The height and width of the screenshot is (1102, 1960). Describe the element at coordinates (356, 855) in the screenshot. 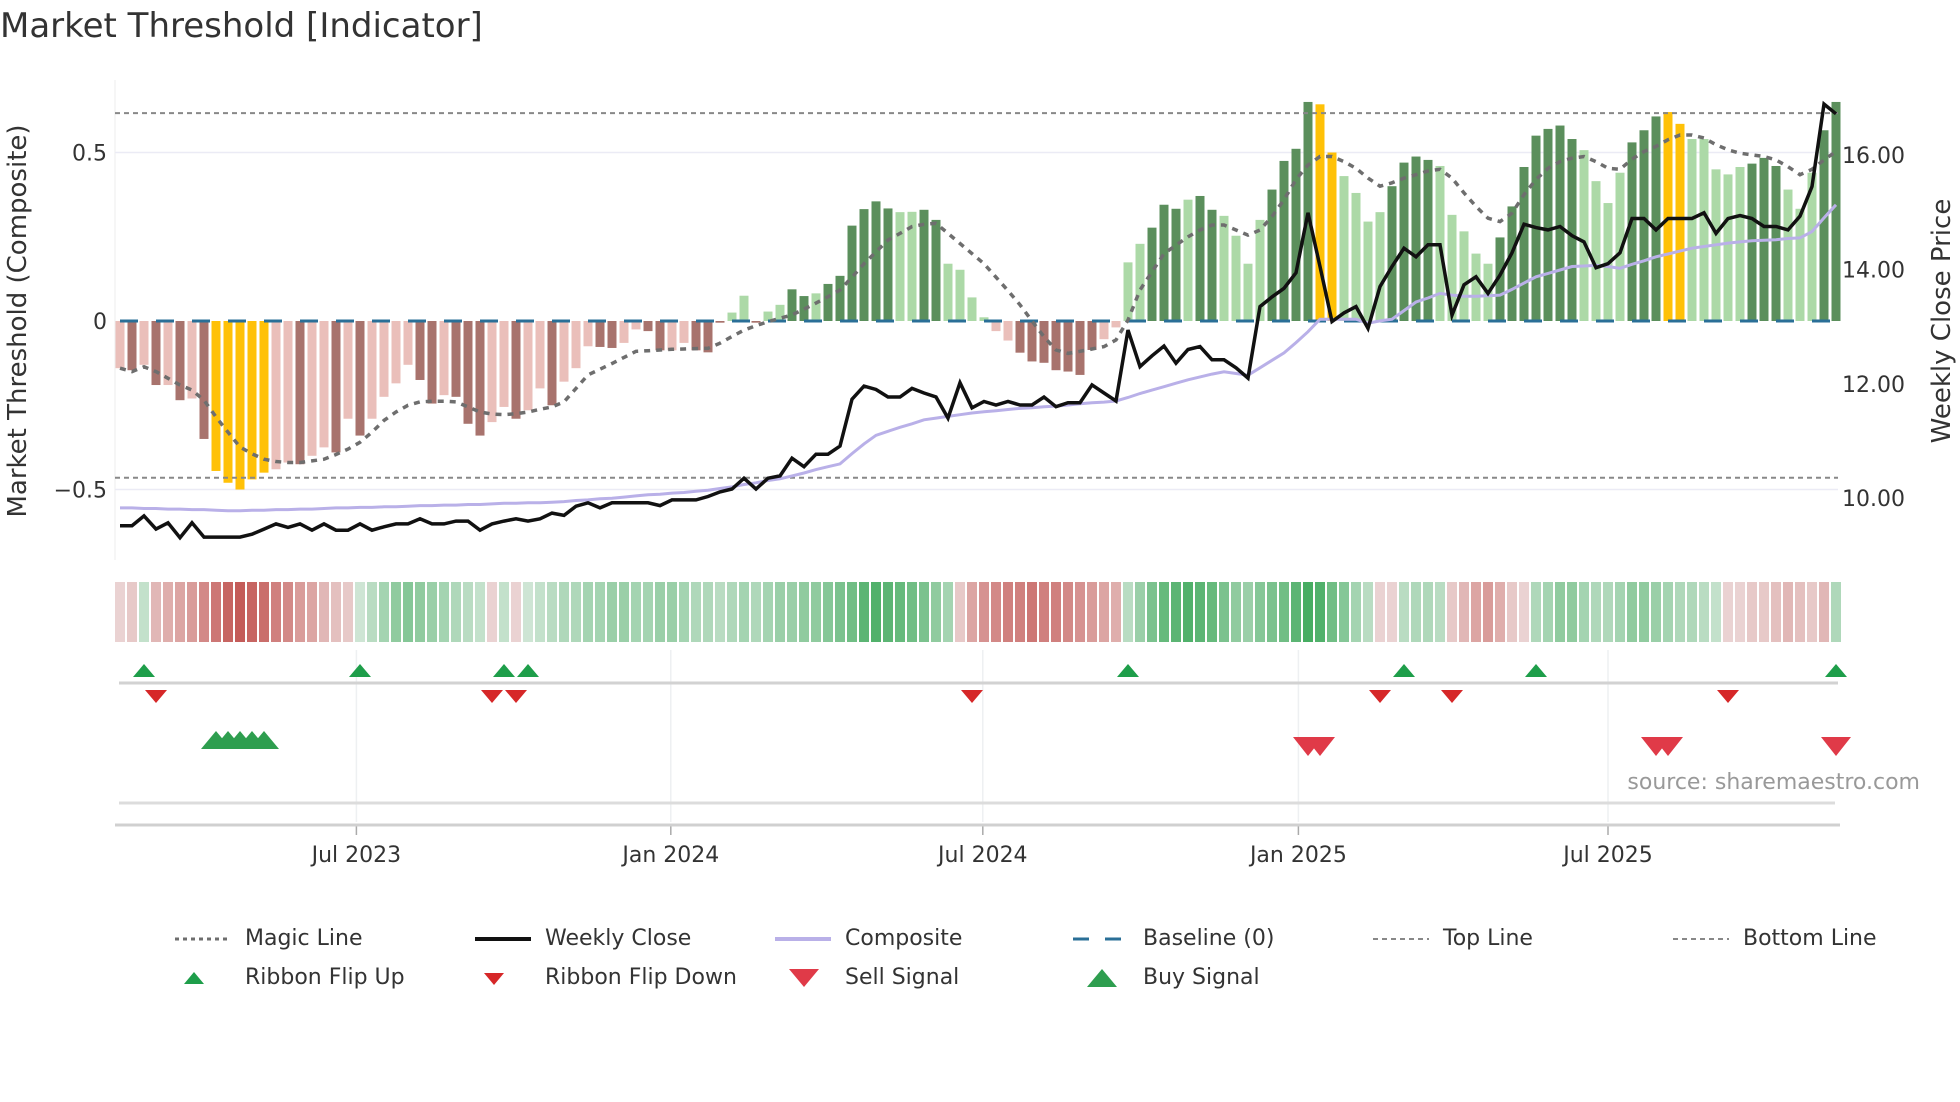

I see `x-tick-label: Jul 2023` at that location.